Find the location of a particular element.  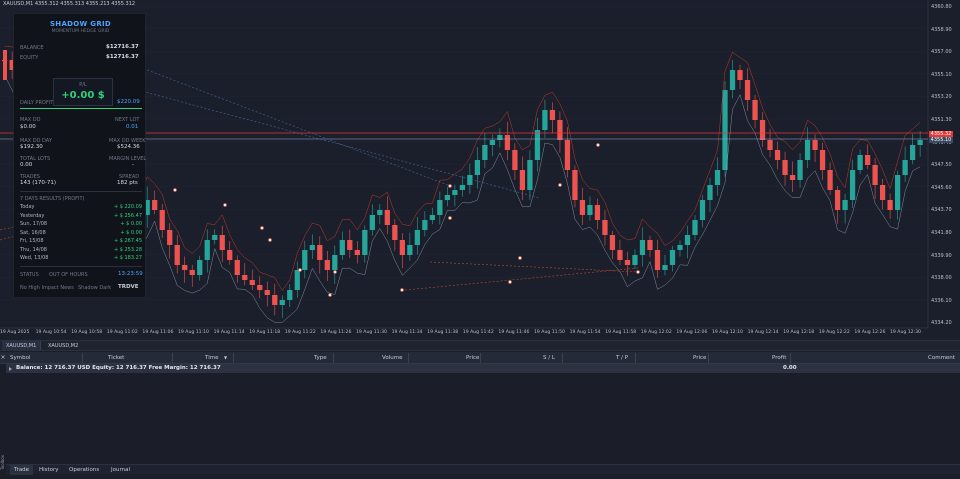

daily-result-row: Wed, 13/08 + $ 183.27 is located at coordinates (81, 258).